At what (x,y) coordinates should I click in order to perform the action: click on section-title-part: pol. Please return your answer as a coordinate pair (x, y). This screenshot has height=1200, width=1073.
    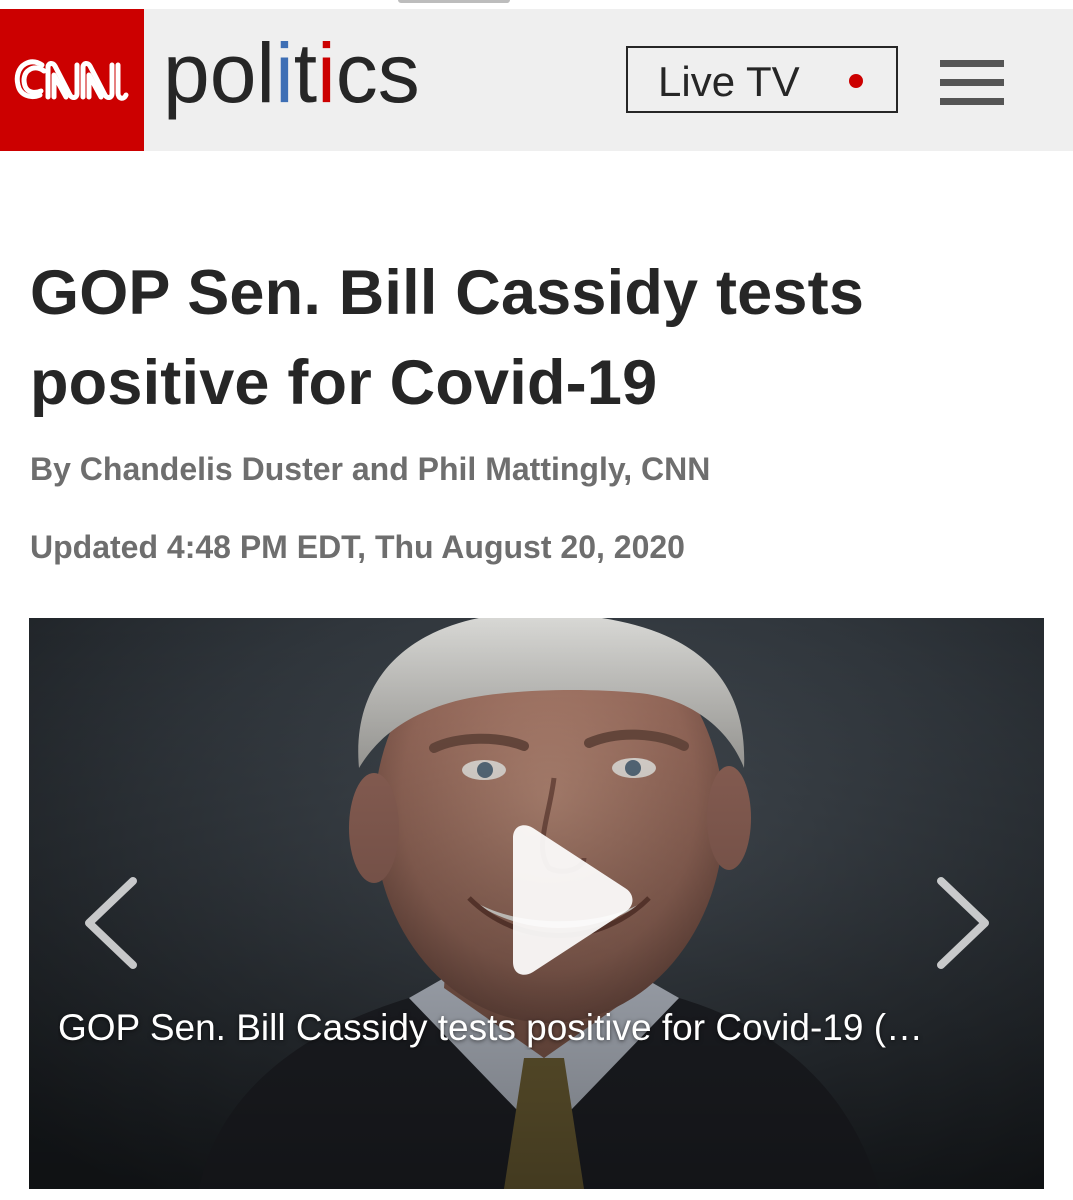
    Looking at the image, I should click on (219, 73).